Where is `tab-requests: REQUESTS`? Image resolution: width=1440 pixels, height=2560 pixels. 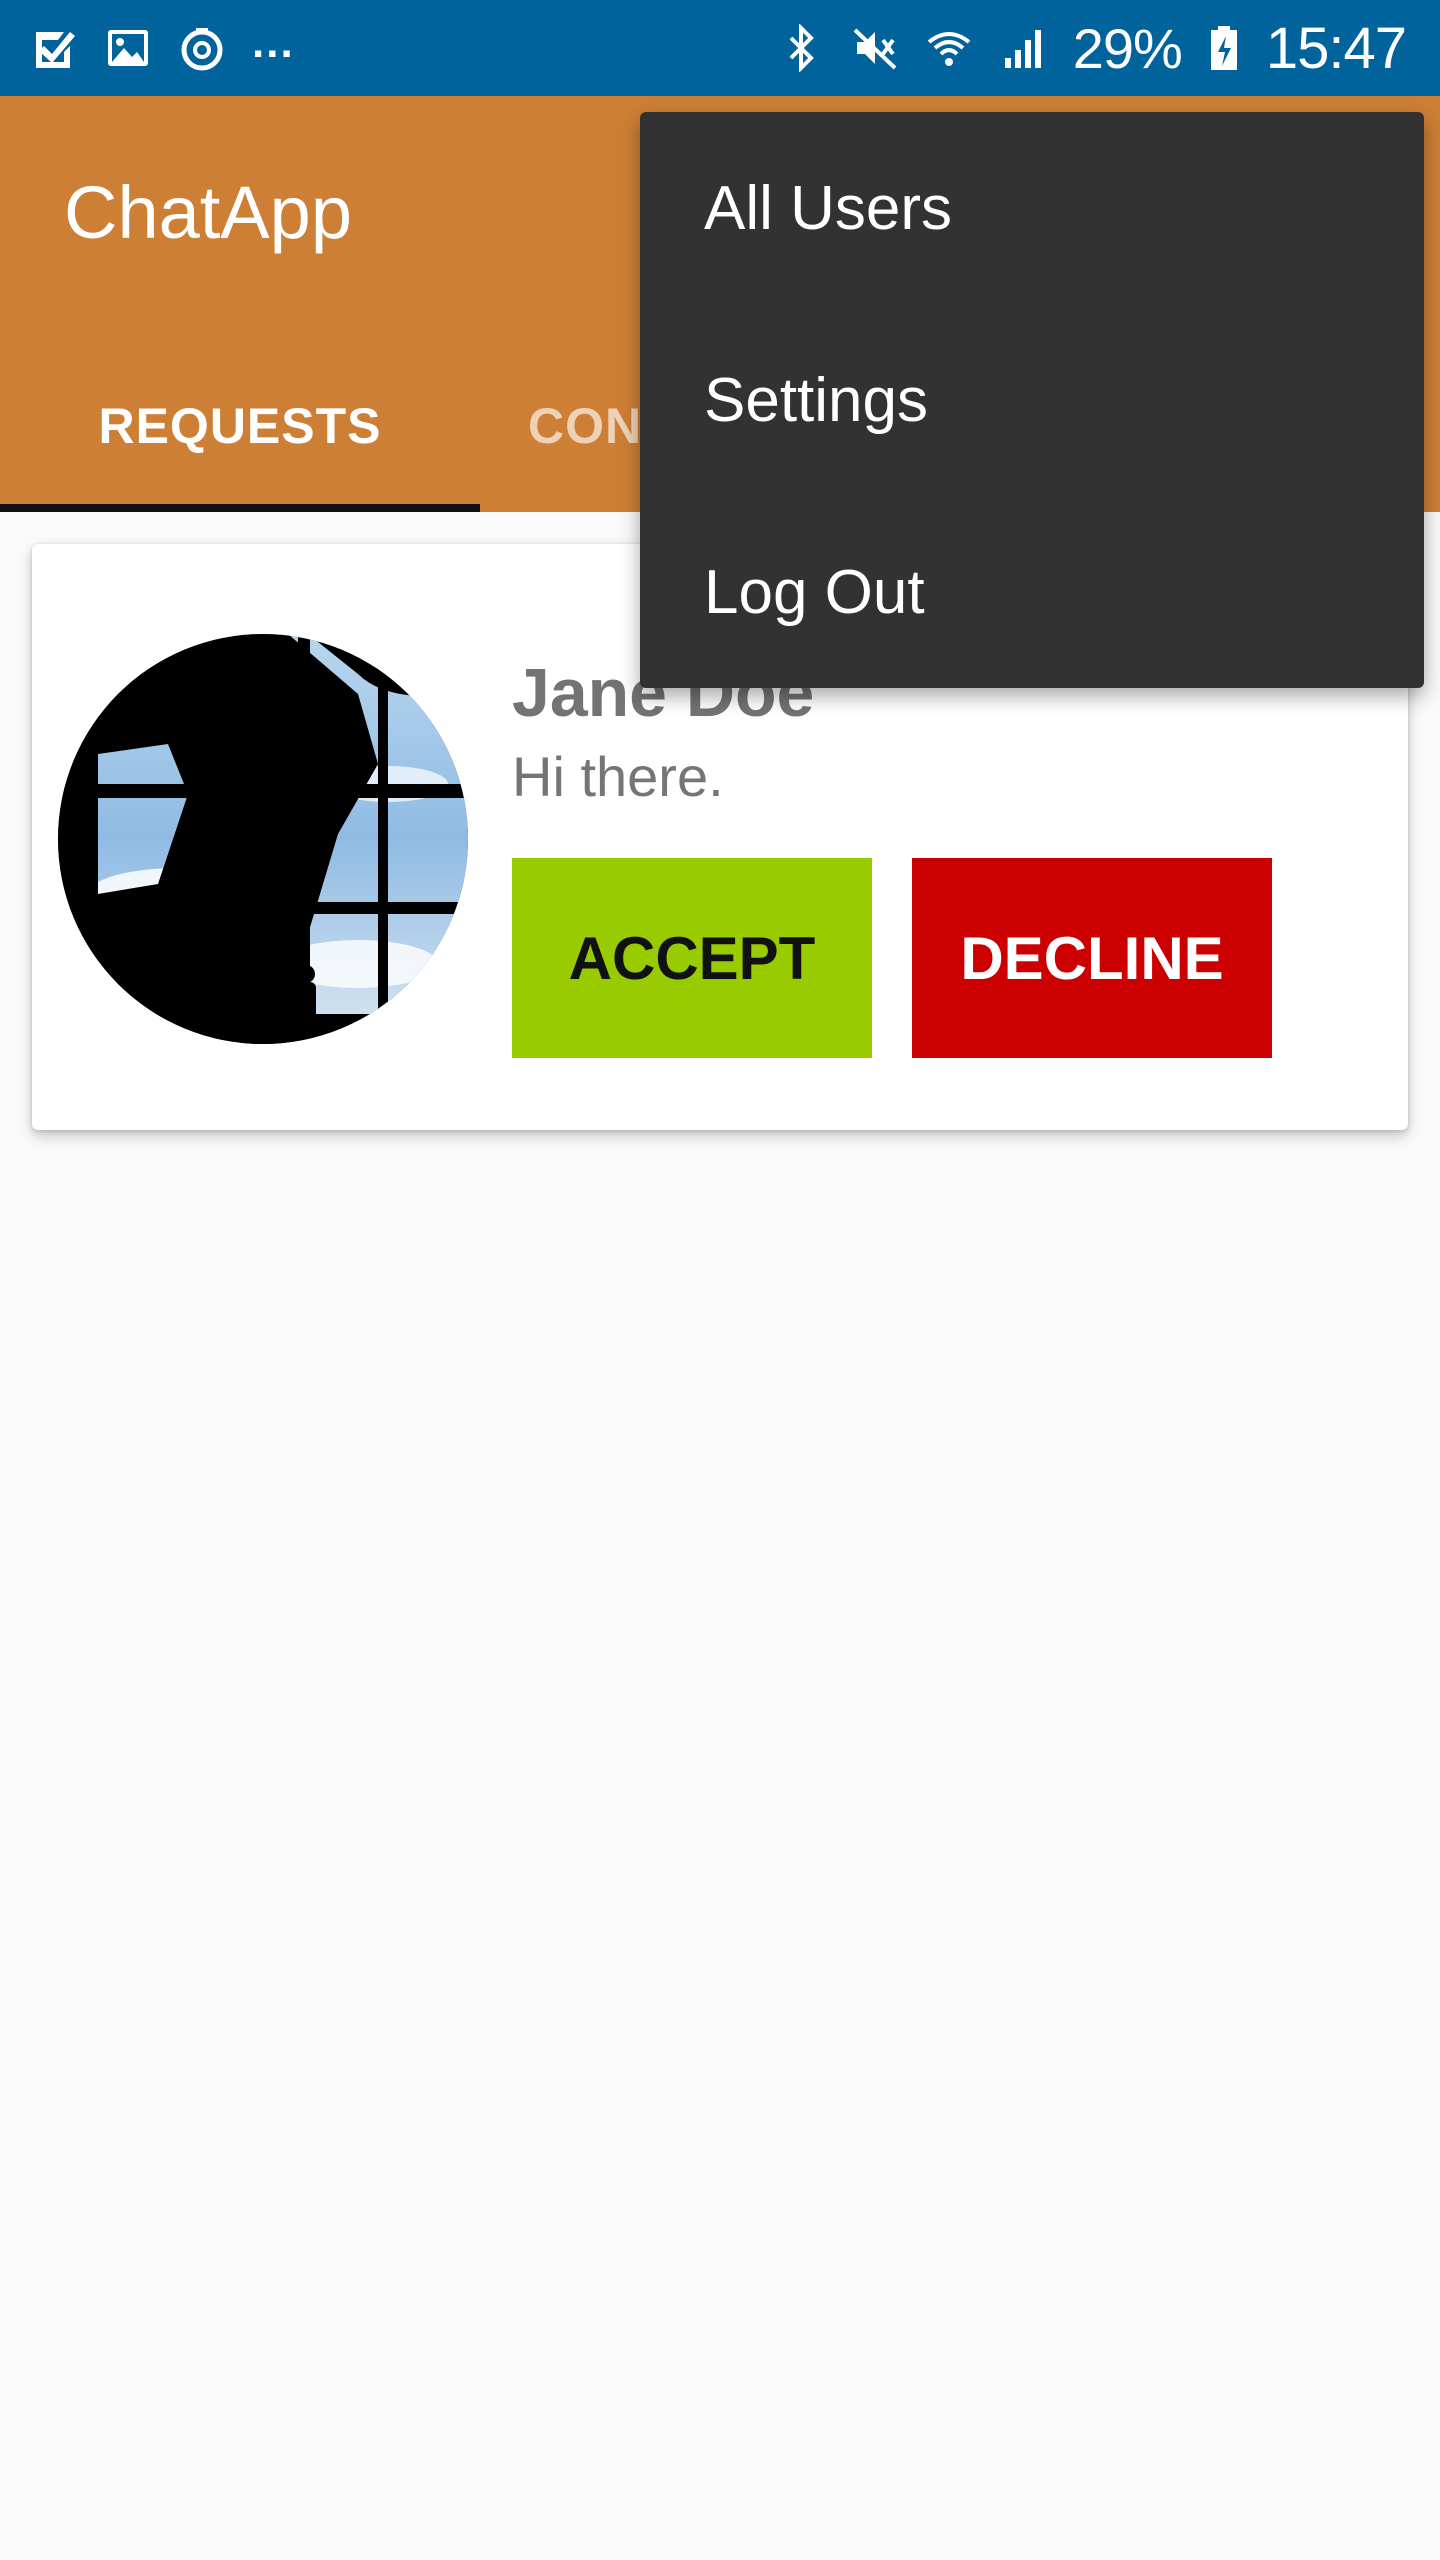
tab-requests: REQUESTS is located at coordinates (240, 432).